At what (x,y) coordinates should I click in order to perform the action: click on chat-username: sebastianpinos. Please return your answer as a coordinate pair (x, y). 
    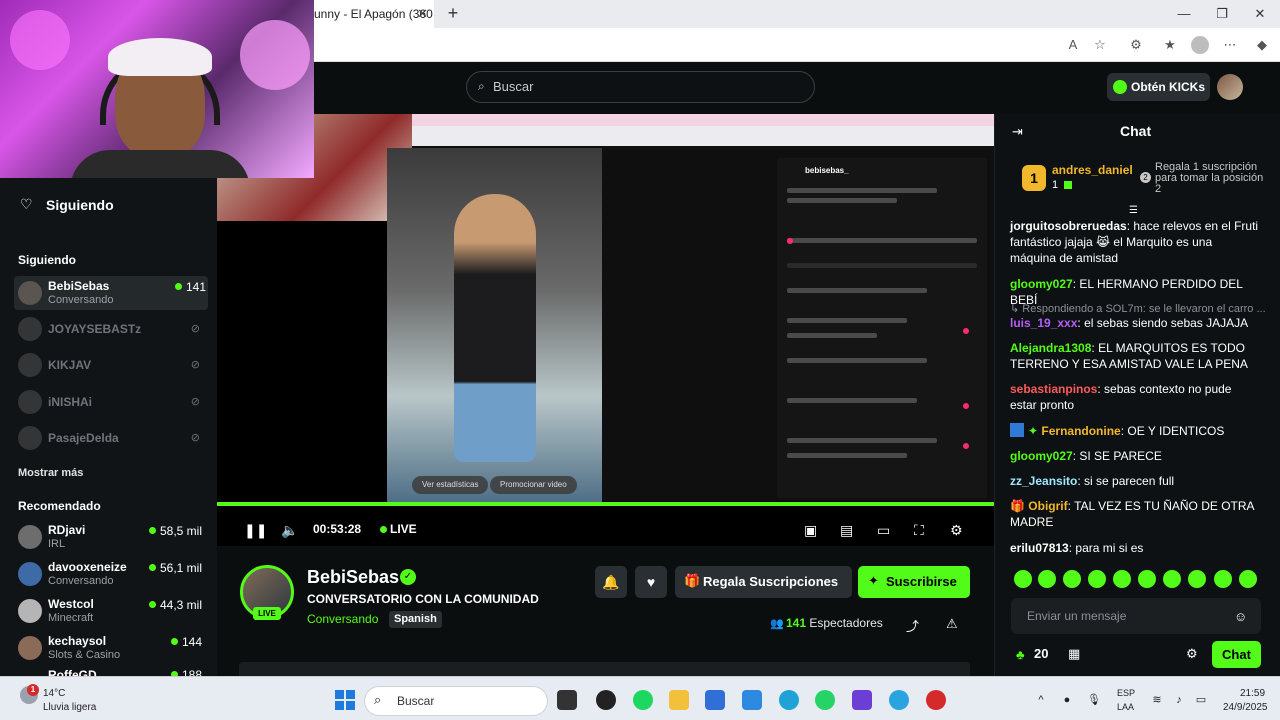
    Looking at the image, I should click on (1053, 389).